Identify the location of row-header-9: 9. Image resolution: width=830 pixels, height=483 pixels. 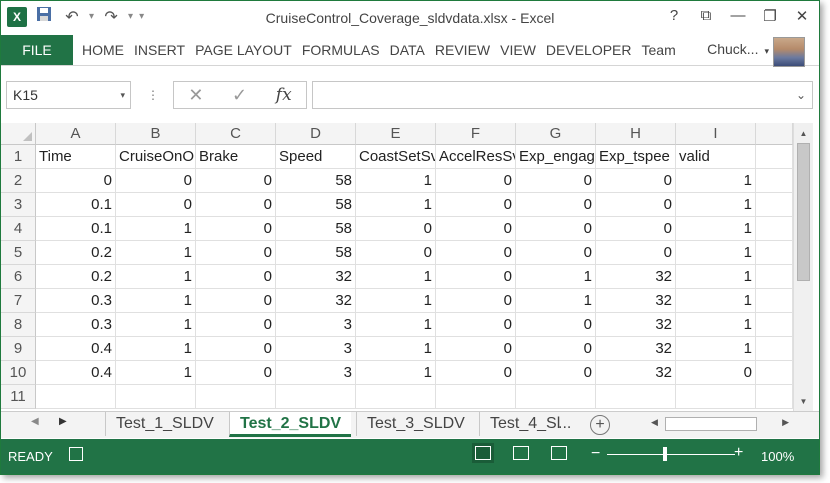
(18, 349).